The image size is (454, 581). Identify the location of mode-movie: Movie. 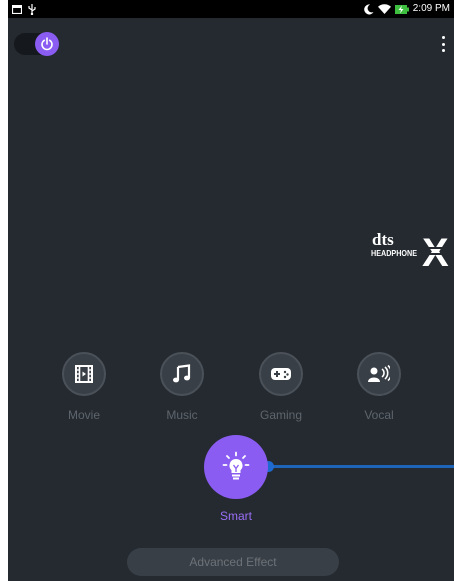
(84, 387).